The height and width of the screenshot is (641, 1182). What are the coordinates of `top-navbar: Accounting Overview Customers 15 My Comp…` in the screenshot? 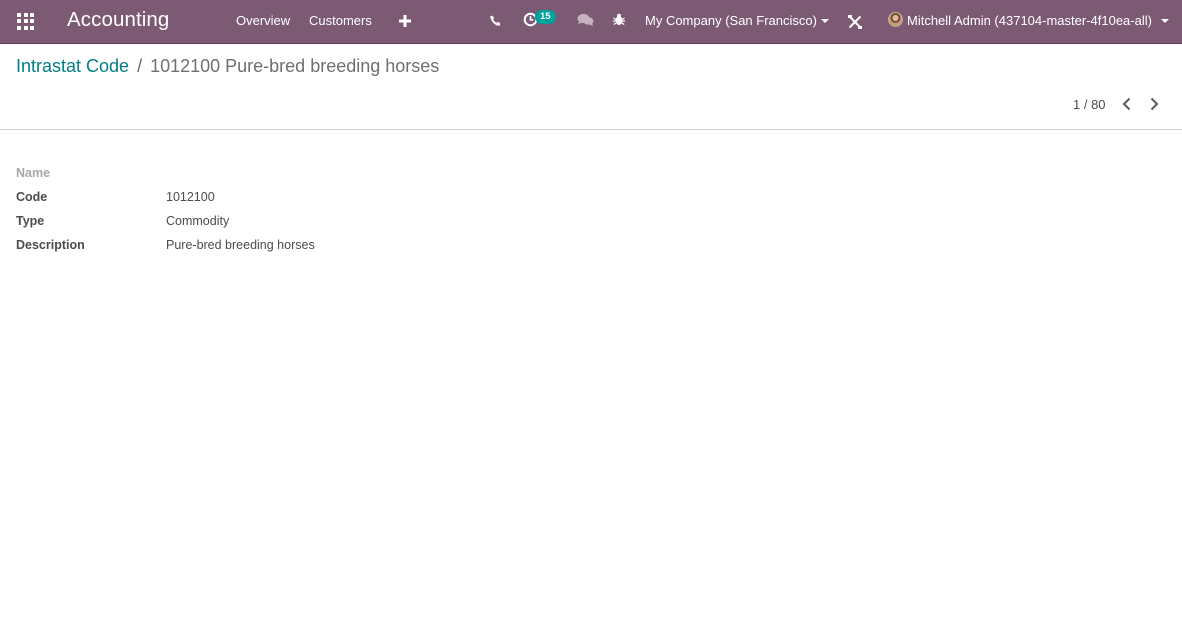 It's located at (591, 22).